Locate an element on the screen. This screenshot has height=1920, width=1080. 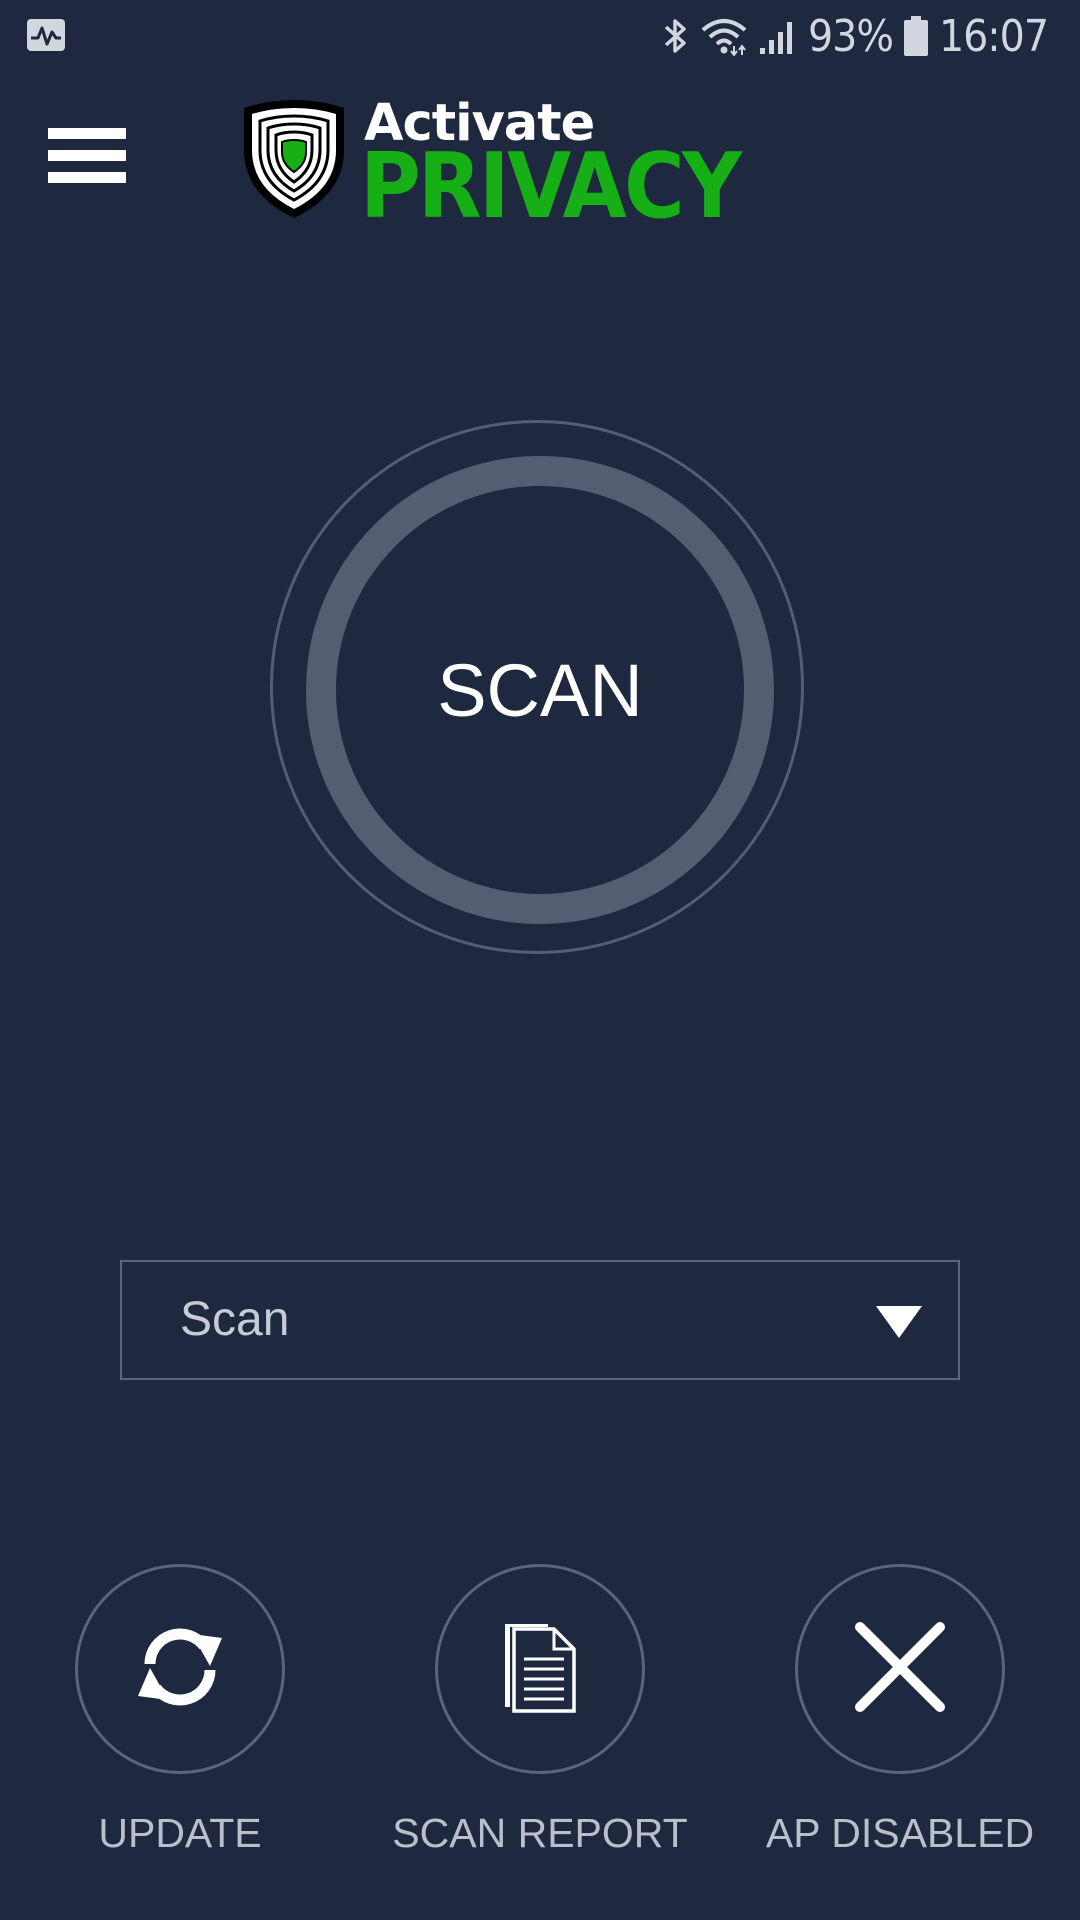
update-button is located at coordinates (180, 1669).